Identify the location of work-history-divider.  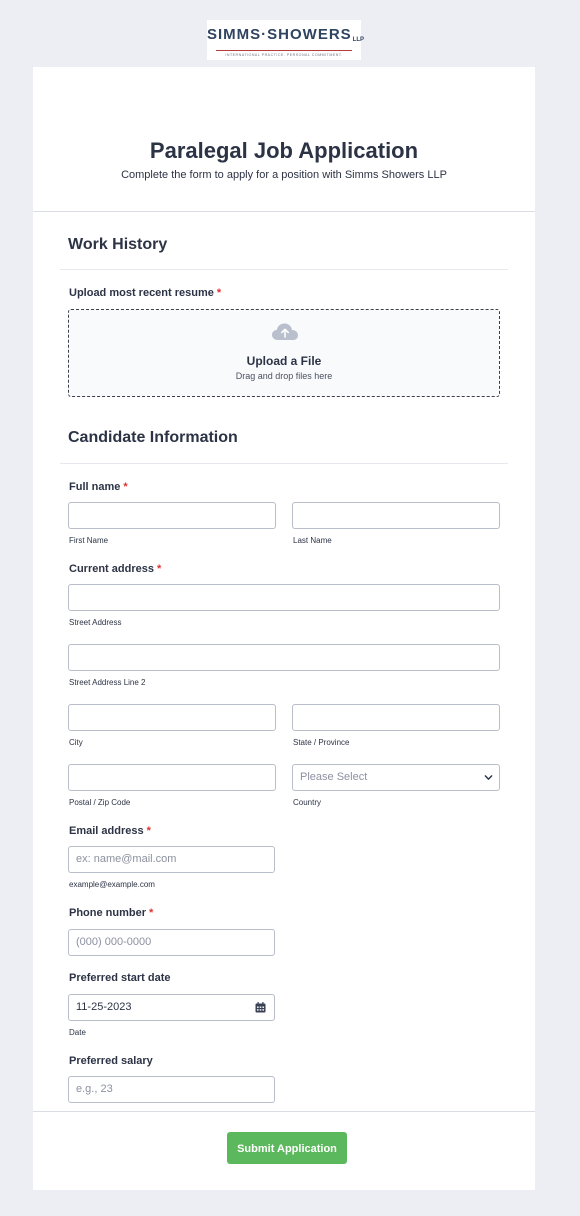
(284, 269).